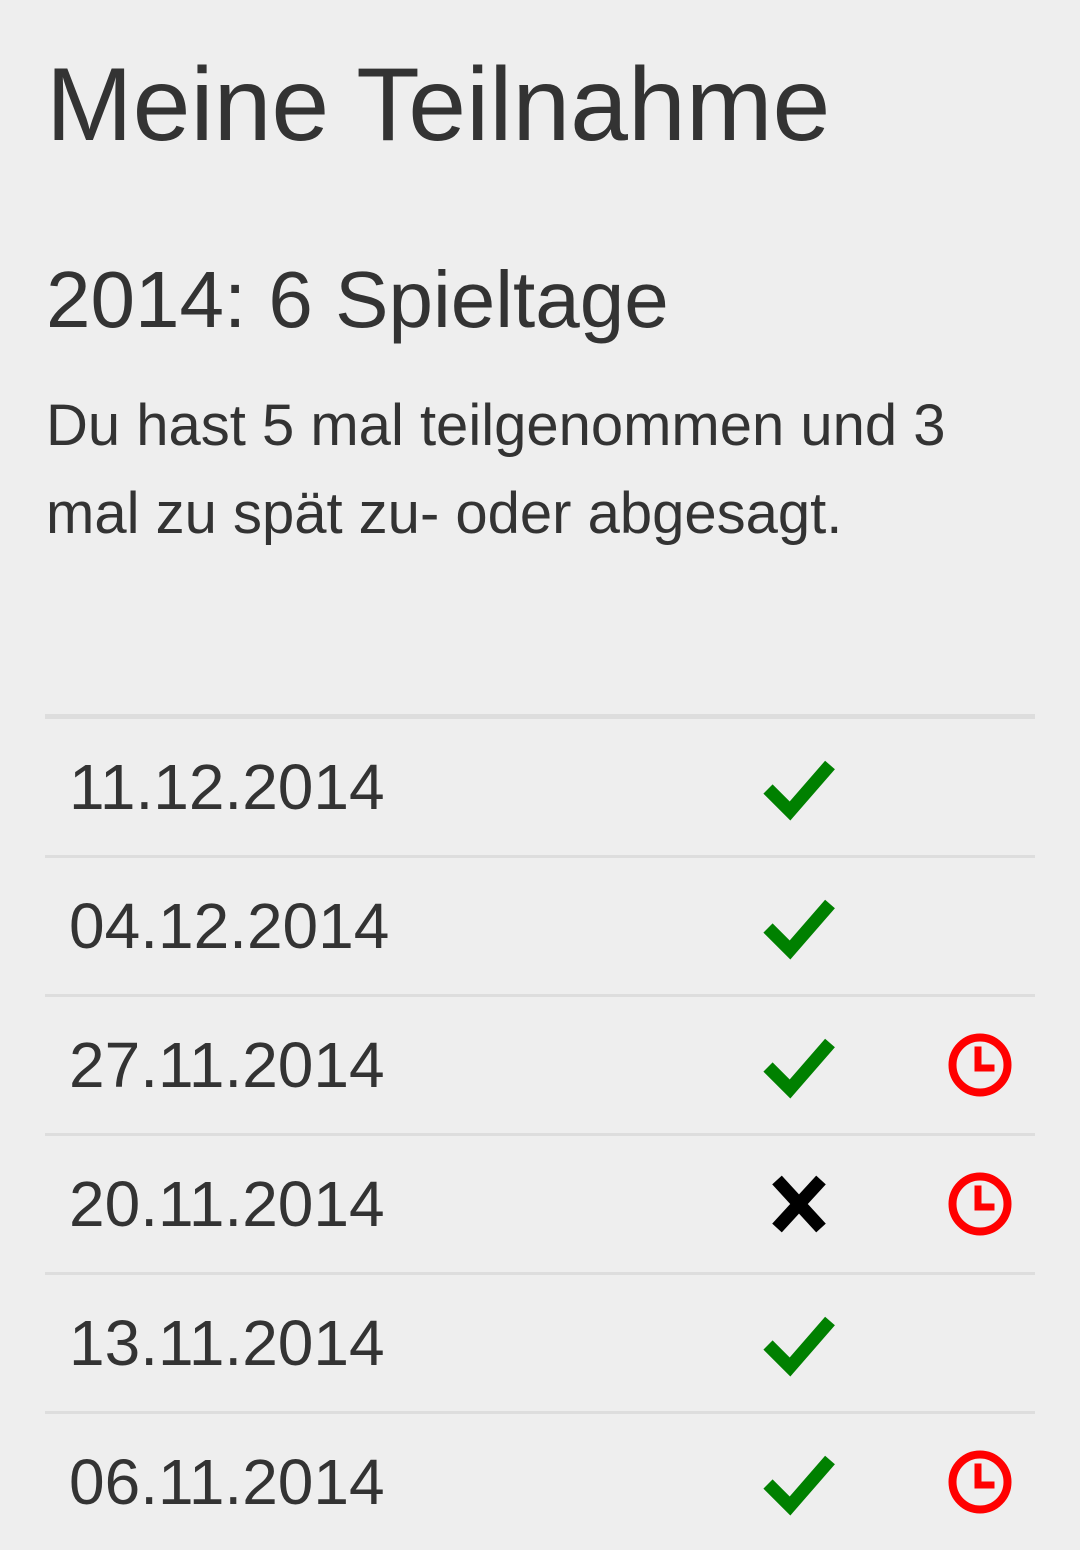 This screenshot has height=1550, width=1080. What do you see at coordinates (540, 927) in the screenshot?
I see `matchday-row: 04.12.2014` at bounding box center [540, 927].